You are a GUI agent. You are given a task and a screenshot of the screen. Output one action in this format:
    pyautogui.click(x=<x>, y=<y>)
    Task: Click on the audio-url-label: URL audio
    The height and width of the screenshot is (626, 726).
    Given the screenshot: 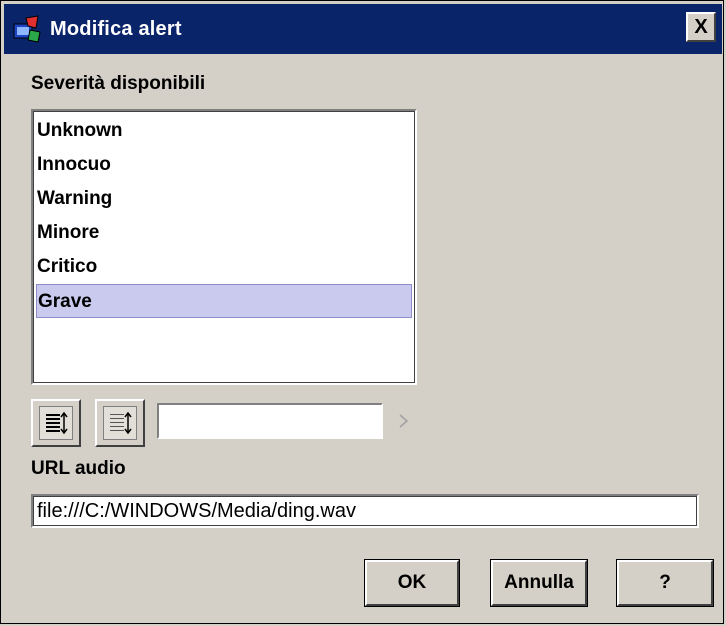 What is the action you would take?
    pyautogui.click(x=78, y=468)
    